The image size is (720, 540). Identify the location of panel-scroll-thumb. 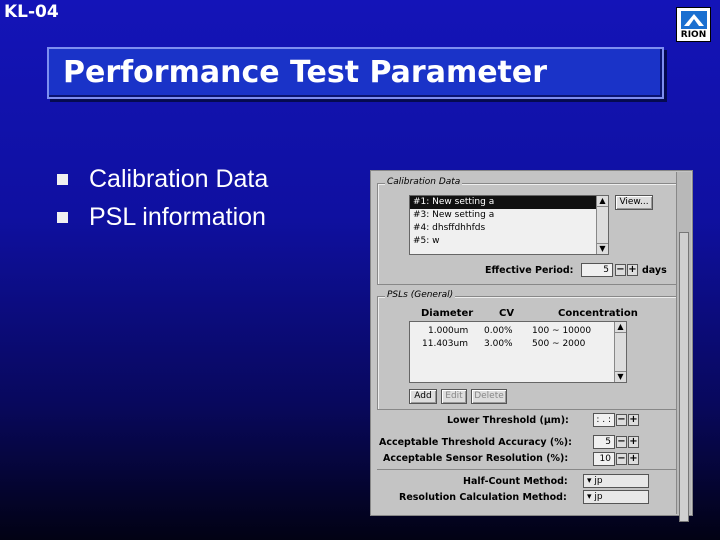
(684, 377).